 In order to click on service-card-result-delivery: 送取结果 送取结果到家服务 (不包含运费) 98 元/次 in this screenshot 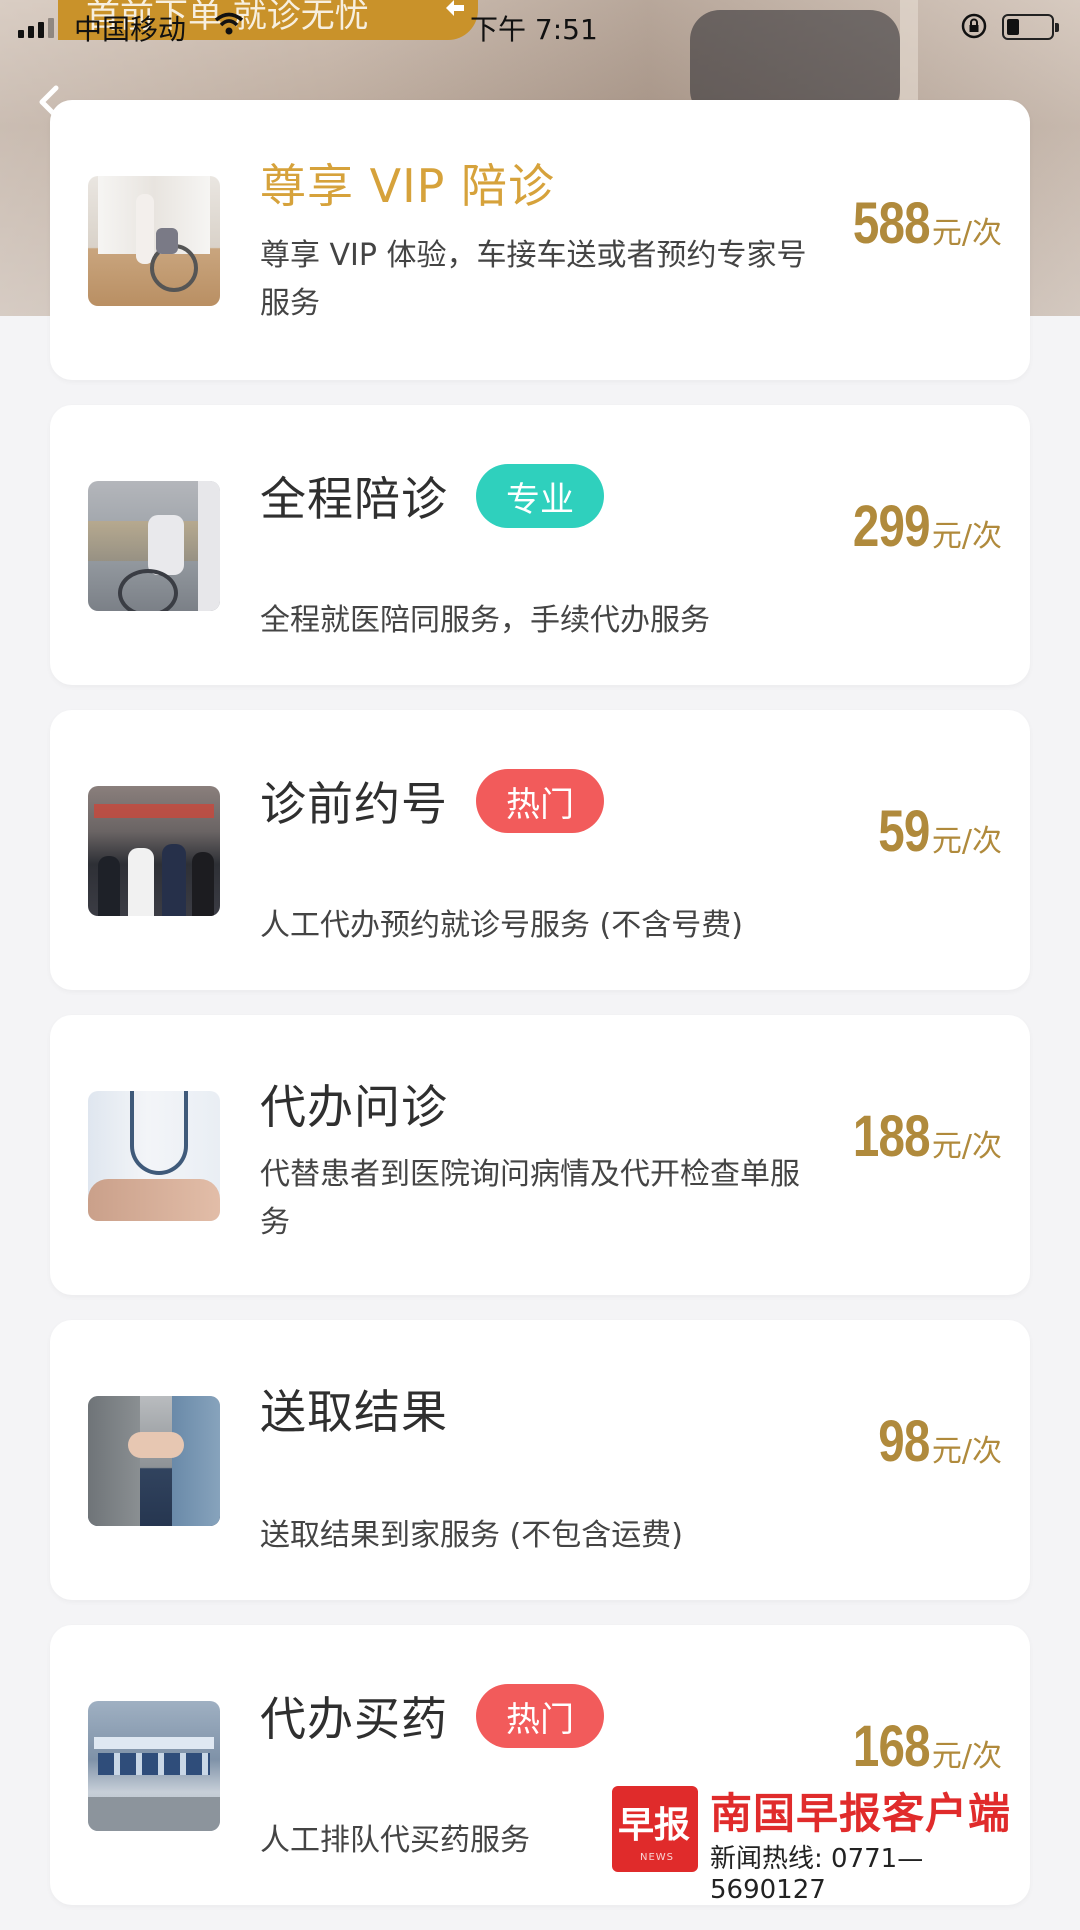, I will do `click(540, 1460)`.